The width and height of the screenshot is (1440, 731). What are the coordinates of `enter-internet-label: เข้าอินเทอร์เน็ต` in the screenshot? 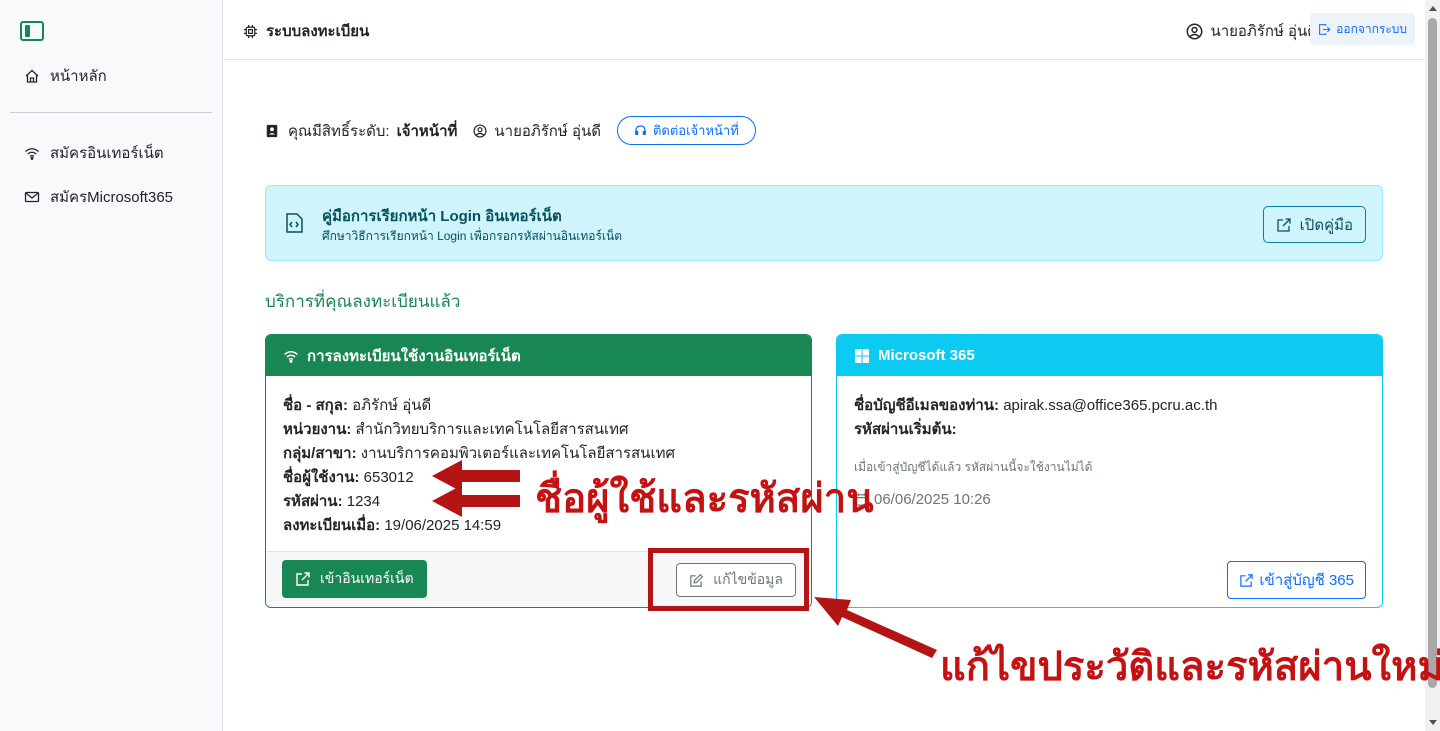 It's located at (367, 578).